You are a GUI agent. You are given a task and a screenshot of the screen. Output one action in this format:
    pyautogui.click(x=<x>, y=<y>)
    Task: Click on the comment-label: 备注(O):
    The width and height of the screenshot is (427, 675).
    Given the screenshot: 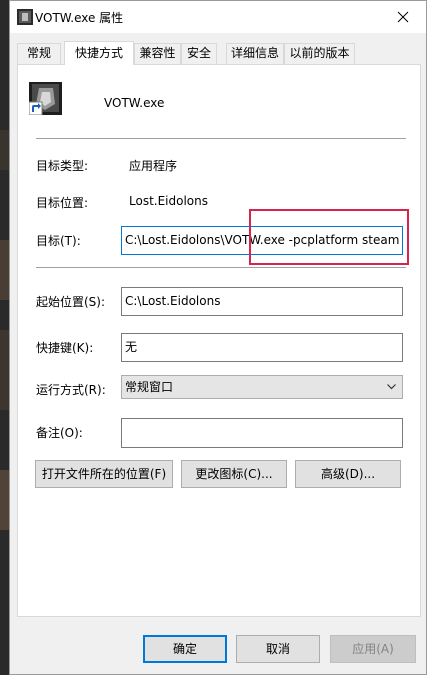 What is the action you would take?
    pyautogui.click(x=59, y=433)
    